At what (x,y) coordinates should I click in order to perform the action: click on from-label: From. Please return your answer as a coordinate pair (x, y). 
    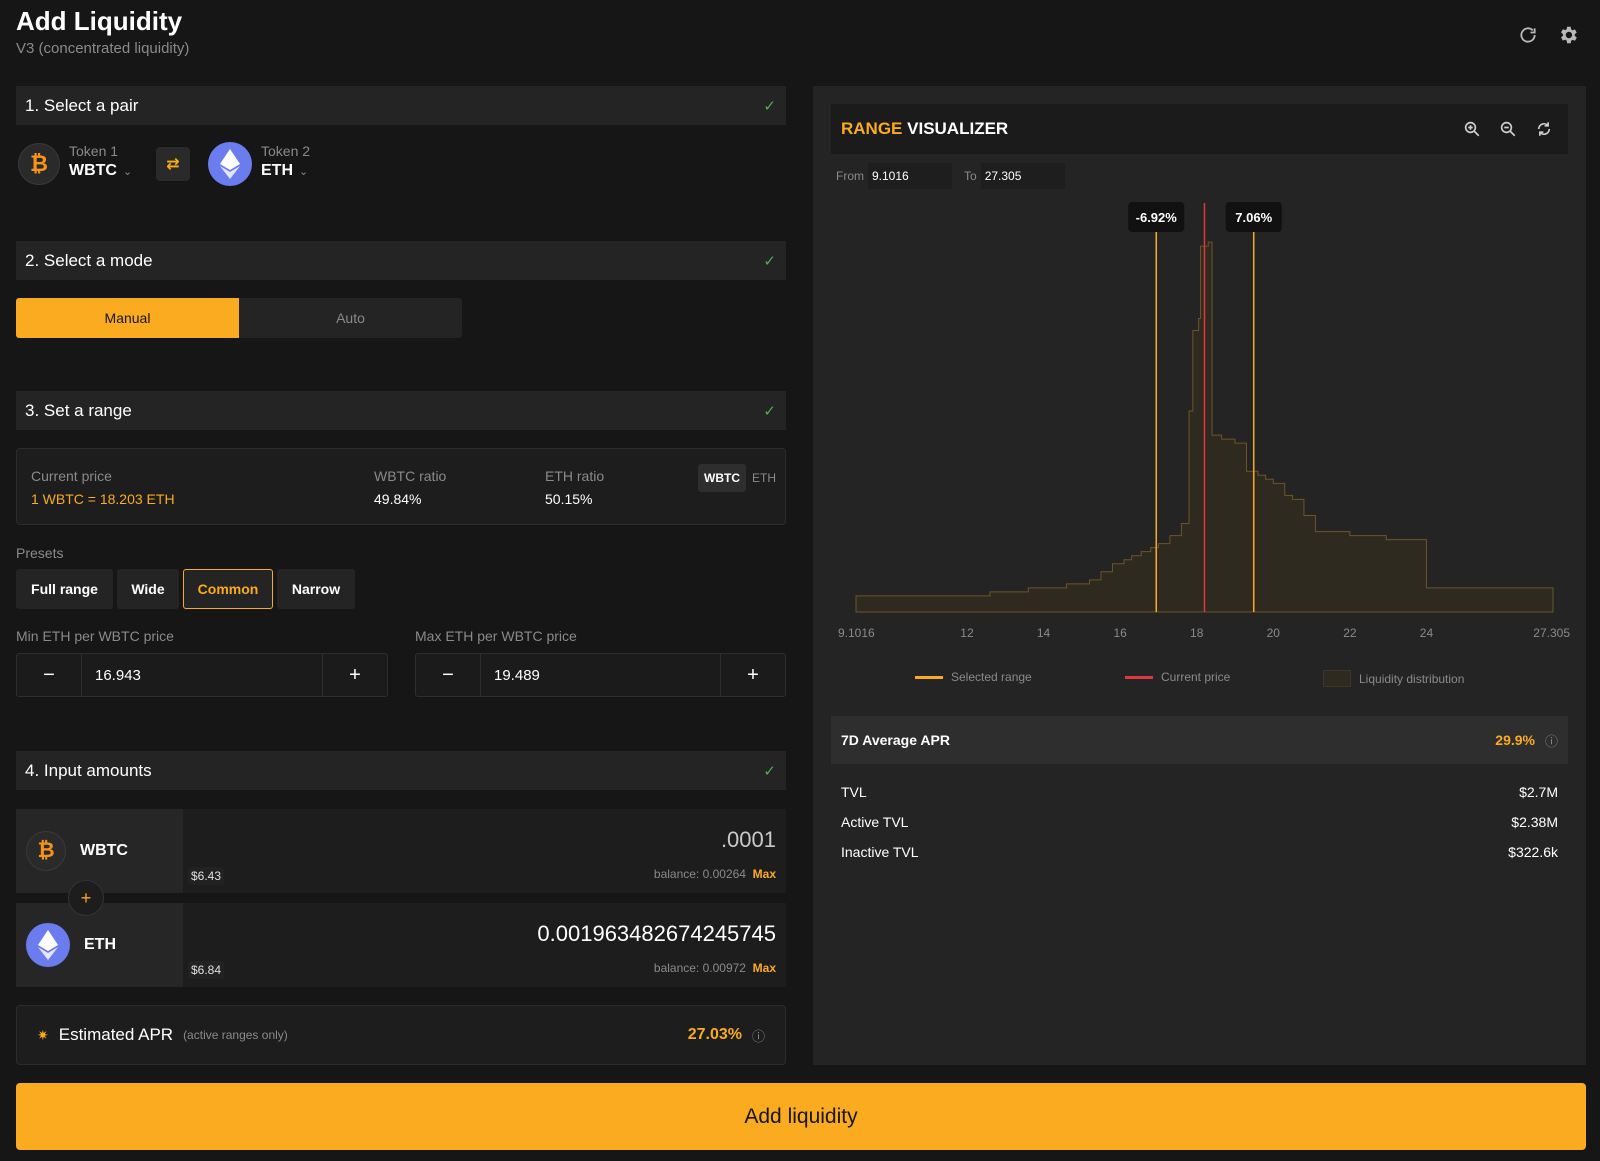
    Looking at the image, I should click on (850, 176).